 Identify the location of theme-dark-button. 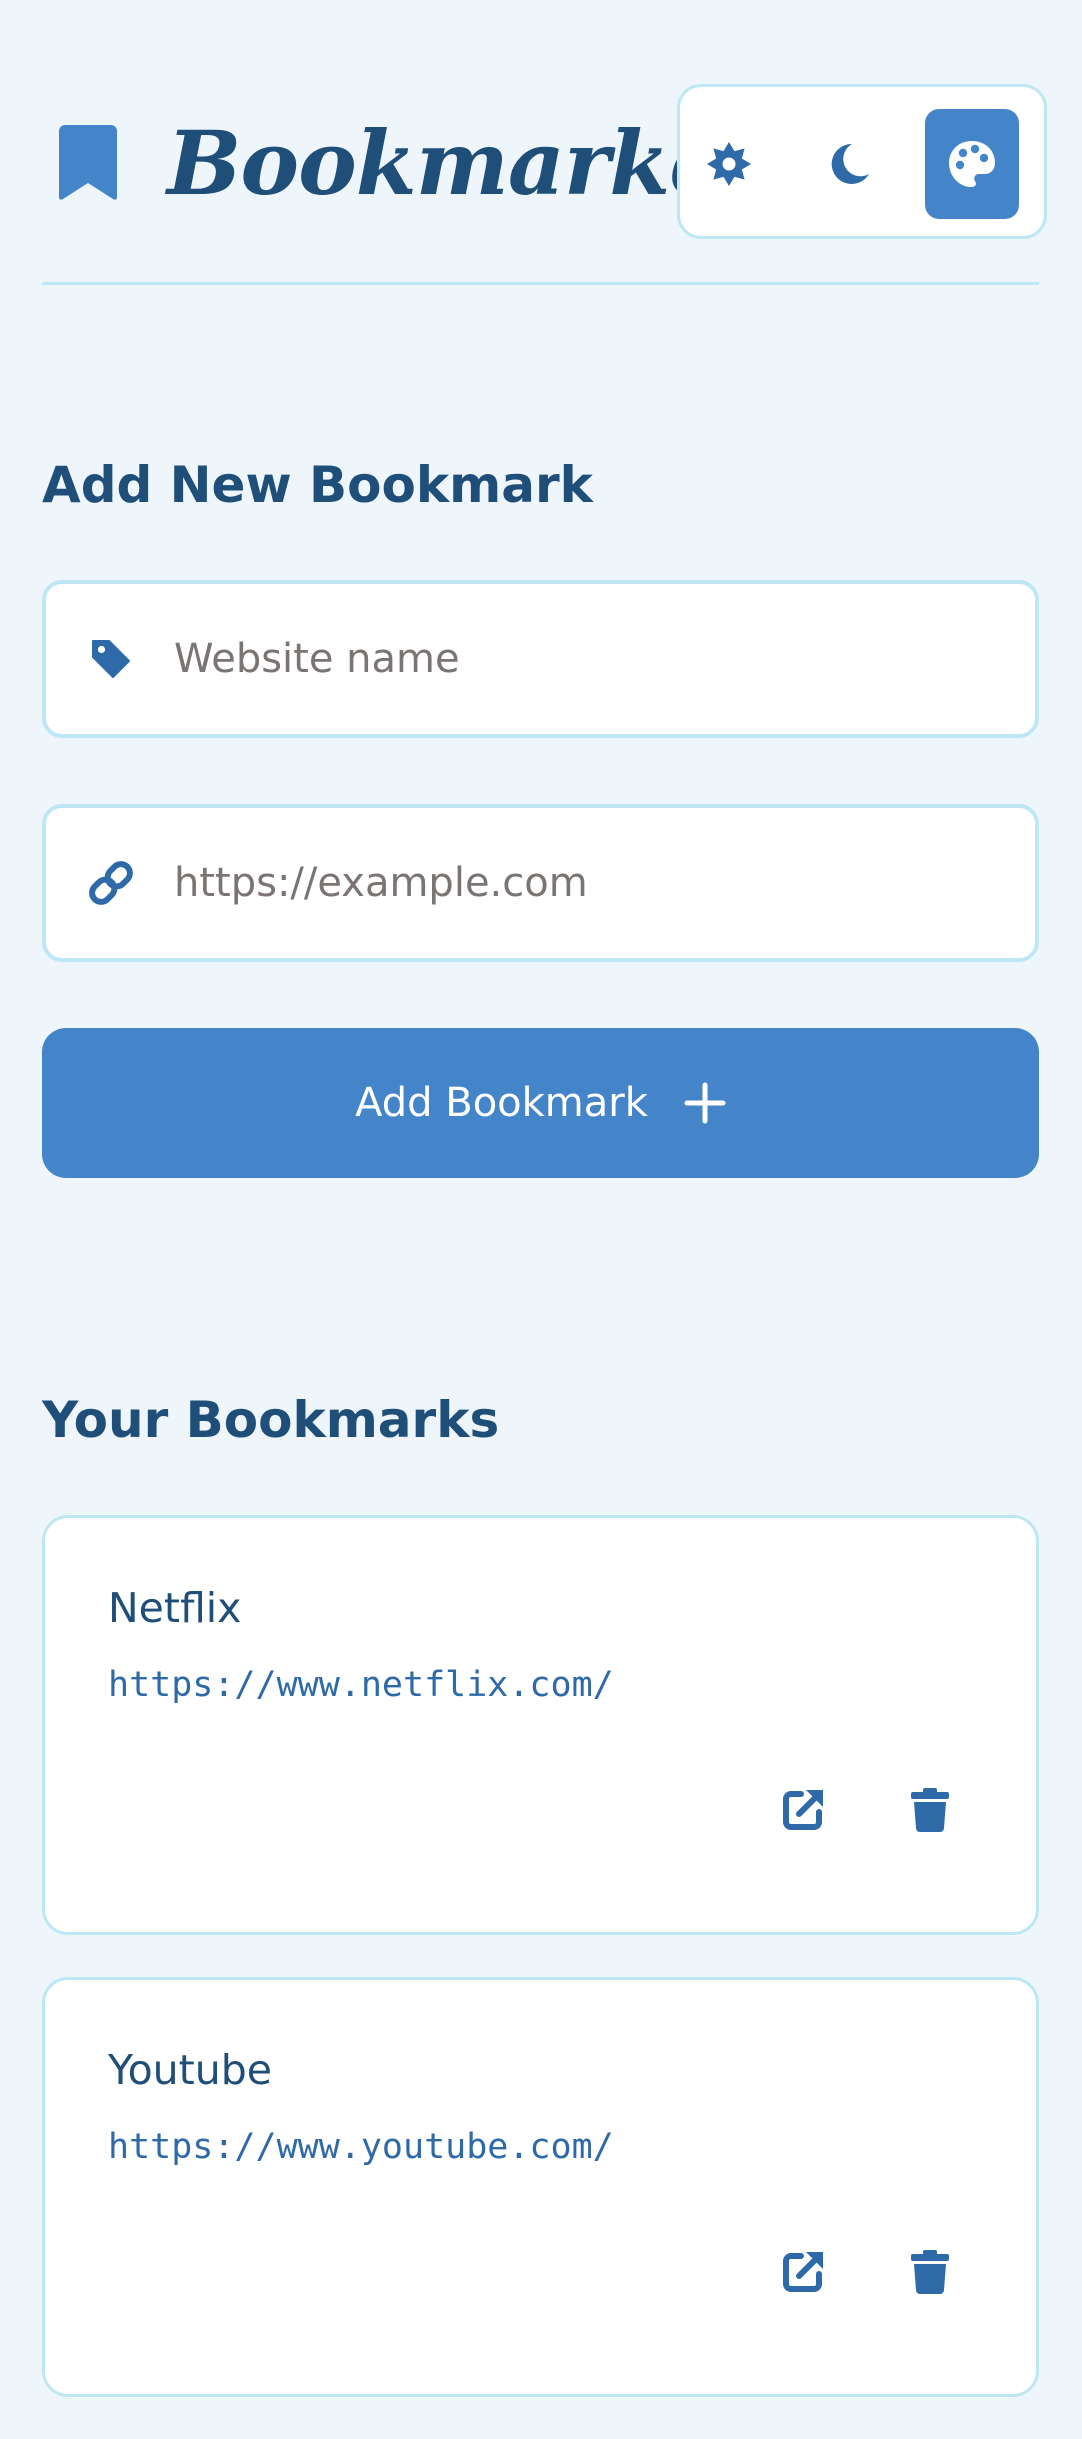
(849, 164).